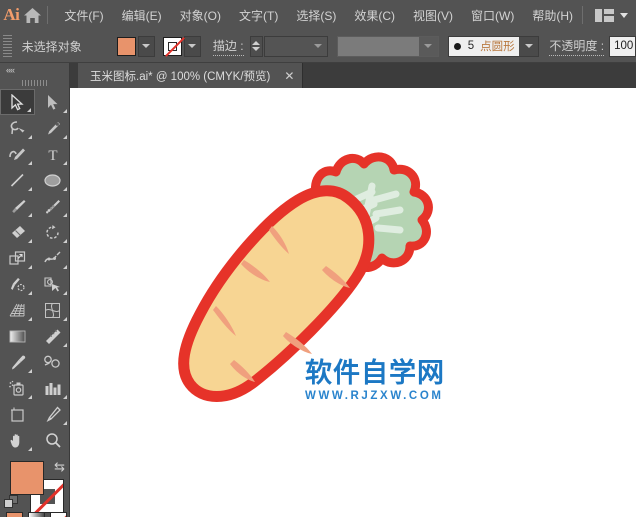 The width and height of the screenshot is (636, 517). What do you see at coordinates (11, 502) in the screenshot?
I see `default-fill-stroke-icon` at bounding box center [11, 502].